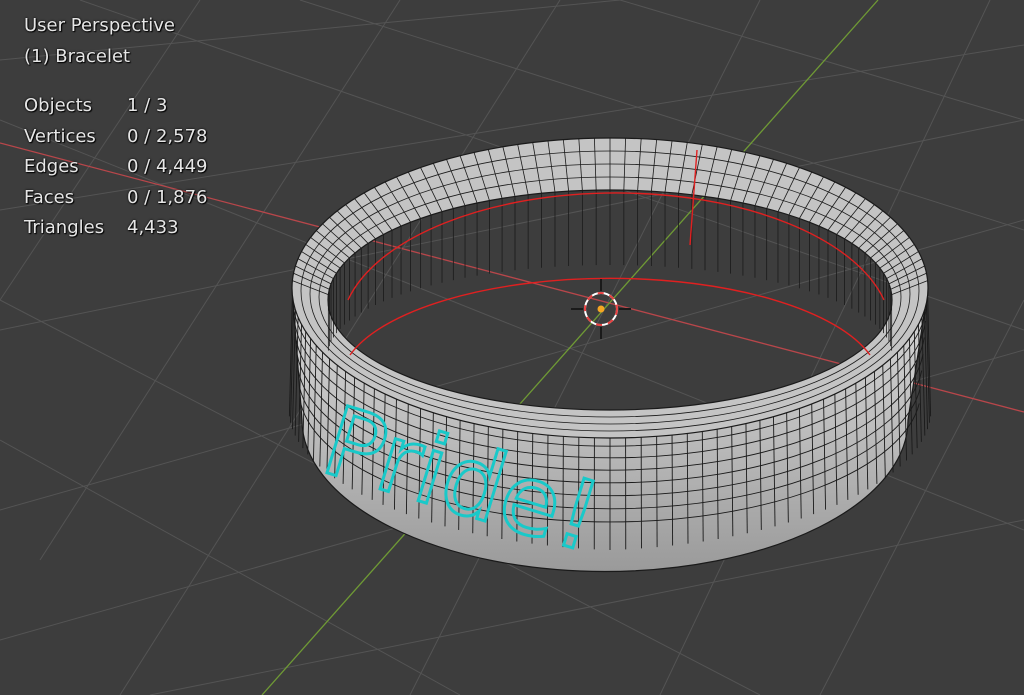 The image size is (1024, 695). I want to click on stat-row-triangles: Triangles 4,433, so click(116, 234).